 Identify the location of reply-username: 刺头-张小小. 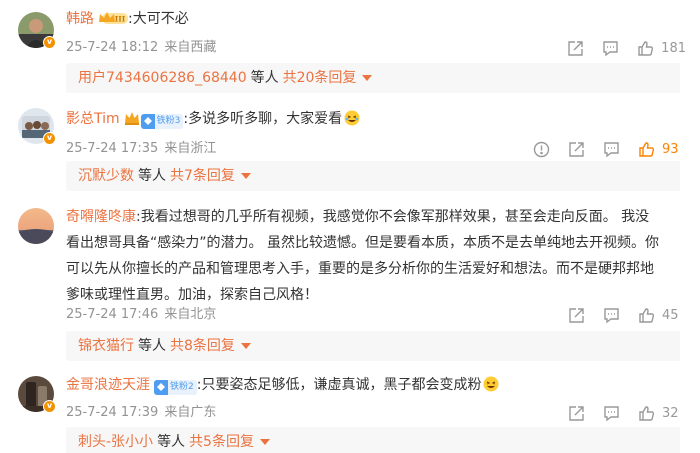
(115, 442).